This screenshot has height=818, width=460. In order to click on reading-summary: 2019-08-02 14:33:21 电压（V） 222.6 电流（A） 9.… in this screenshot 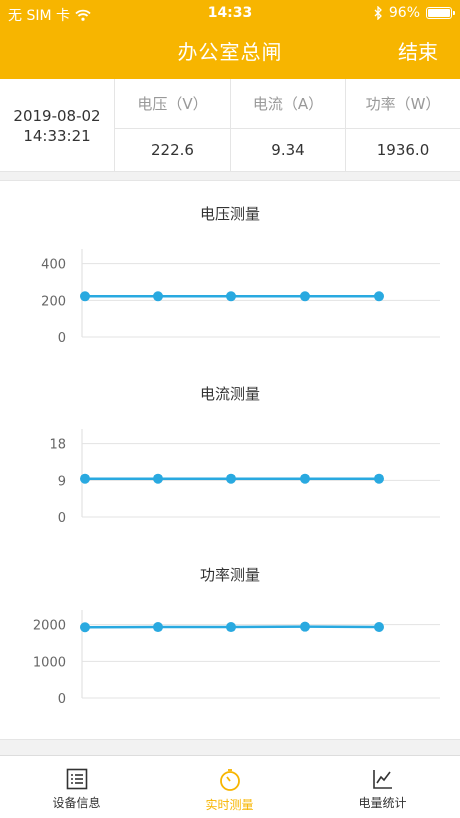, I will do `click(230, 125)`.